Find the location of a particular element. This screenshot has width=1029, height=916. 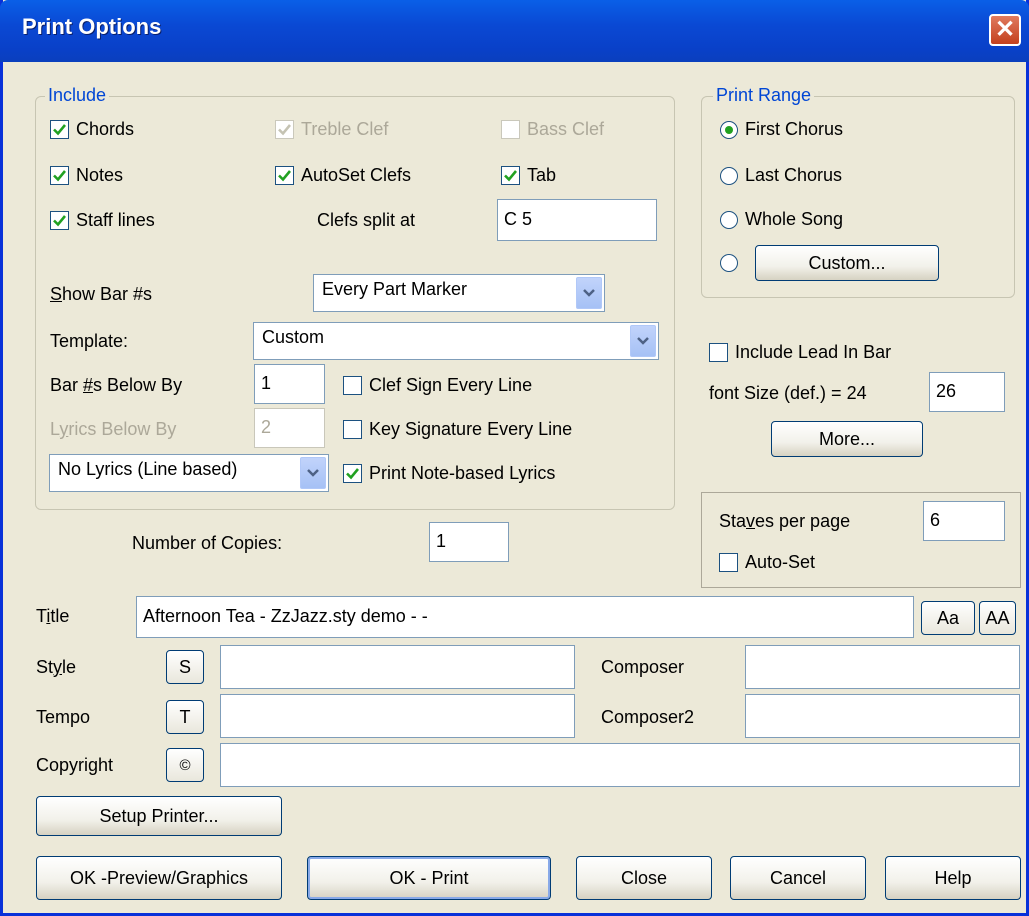

staff-lines-label: Staff lines is located at coordinates (115, 220).